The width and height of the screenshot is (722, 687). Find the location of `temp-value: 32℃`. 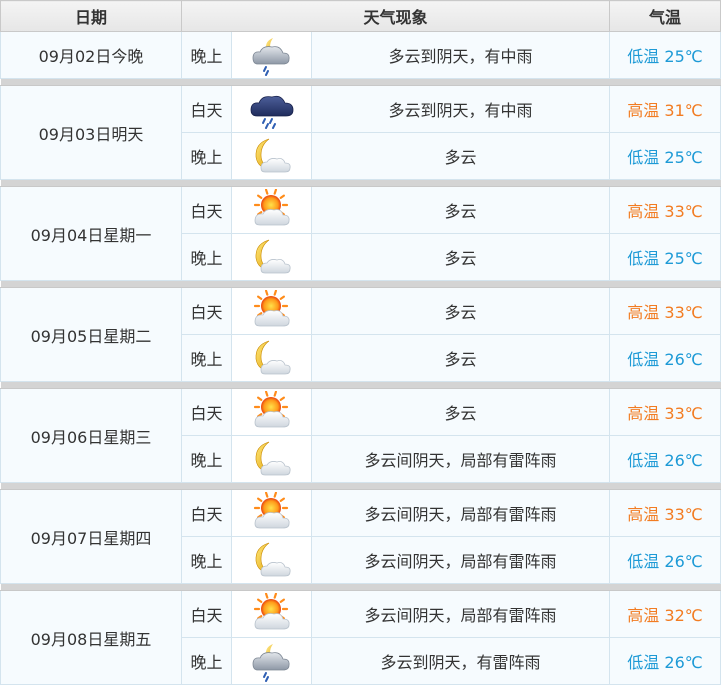

temp-value: 32℃ is located at coordinates (683, 615).